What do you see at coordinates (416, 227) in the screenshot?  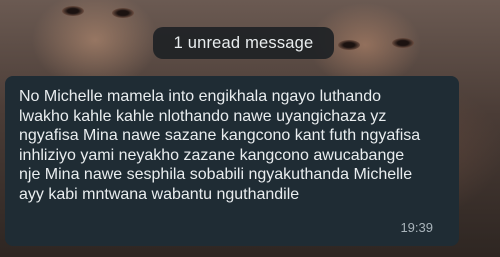 I see `message-timestamp: 19:39` at bounding box center [416, 227].